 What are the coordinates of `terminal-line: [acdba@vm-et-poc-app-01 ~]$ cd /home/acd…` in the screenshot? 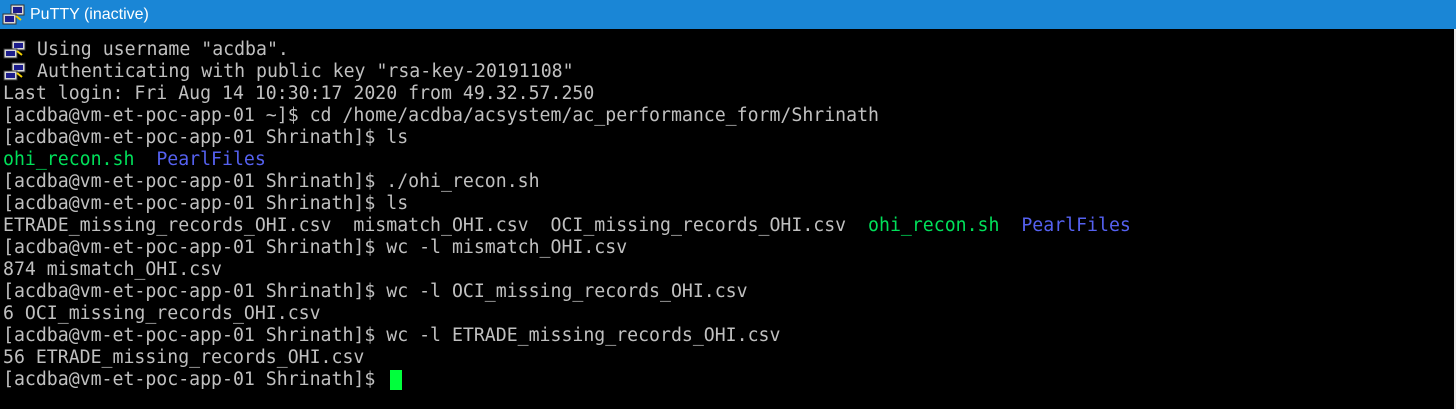 It's located at (723, 116).